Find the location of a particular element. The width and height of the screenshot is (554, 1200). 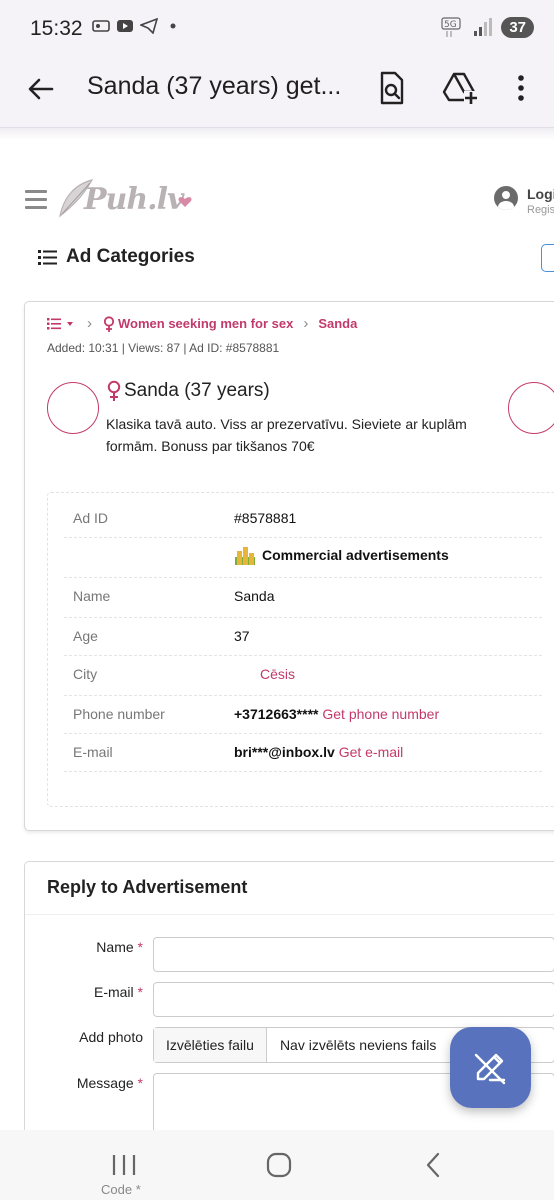

telegram-icon is located at coordinates (149, 26).